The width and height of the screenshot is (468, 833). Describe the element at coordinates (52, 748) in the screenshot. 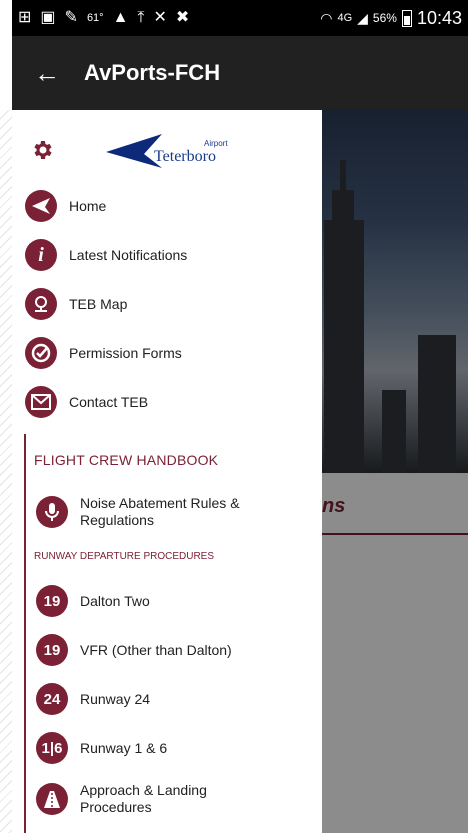

I see `runway-1-6-badge: 1|6` at that location.